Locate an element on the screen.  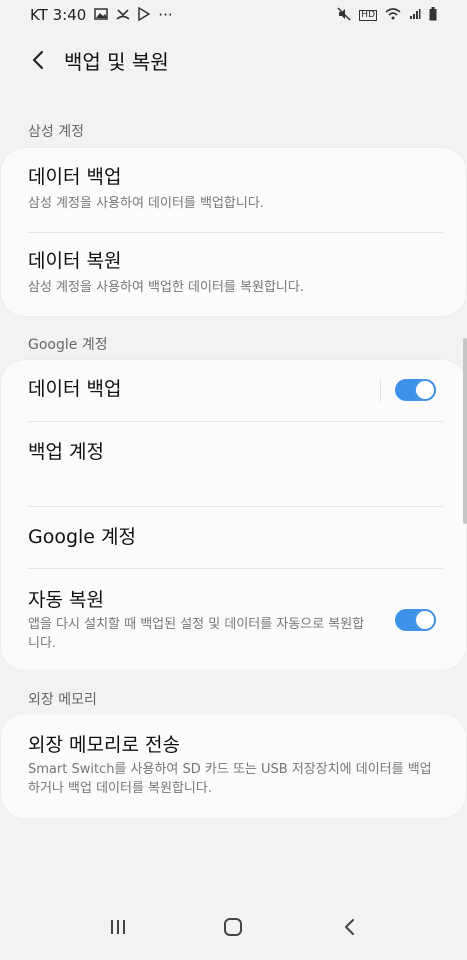
status-left: KT 3:40 ··· is located at coordinates (101, 15).